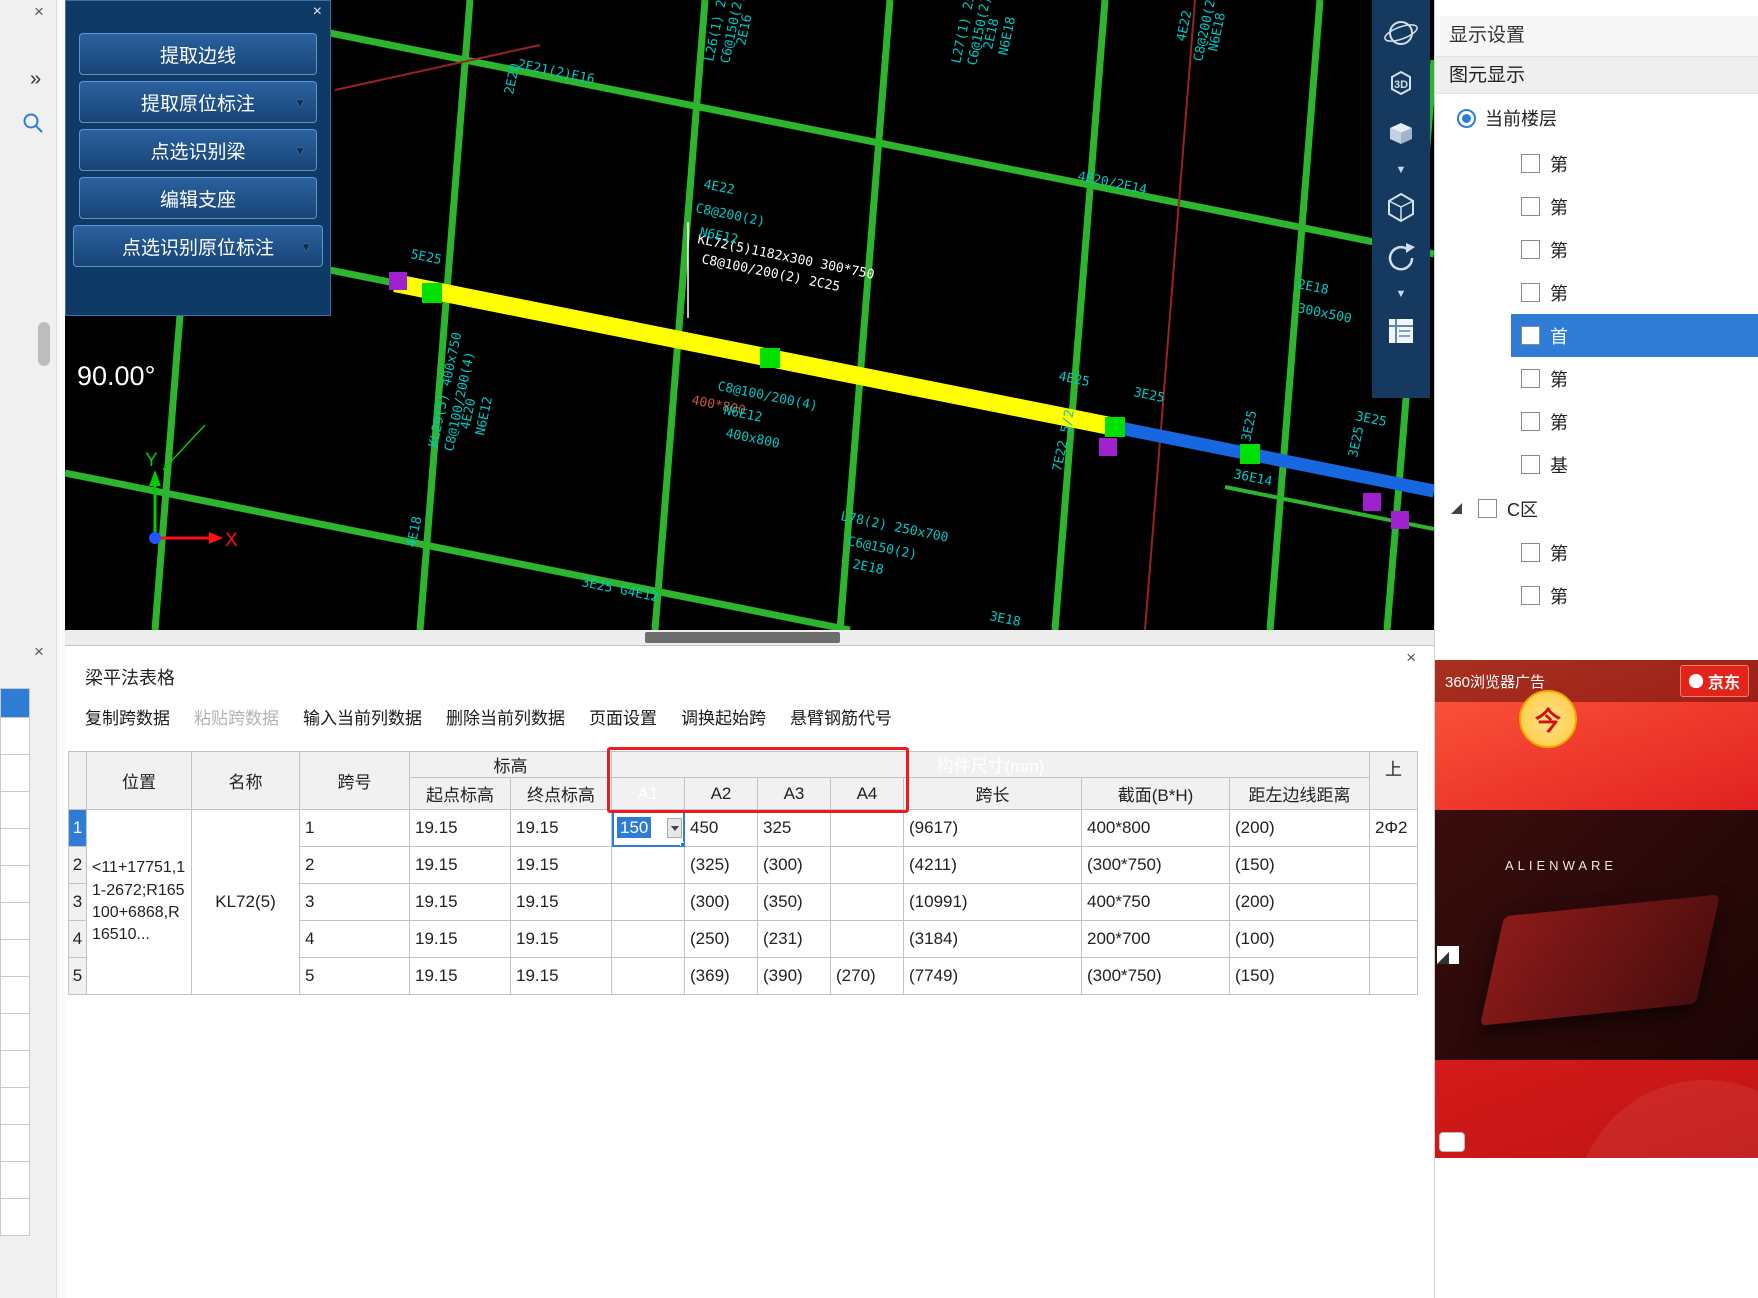 The height and width of the screenshot is (1298, 1758). Describe the element at coordinates (77, 976) in the screenshot. I see `row-number: 5` at that location.